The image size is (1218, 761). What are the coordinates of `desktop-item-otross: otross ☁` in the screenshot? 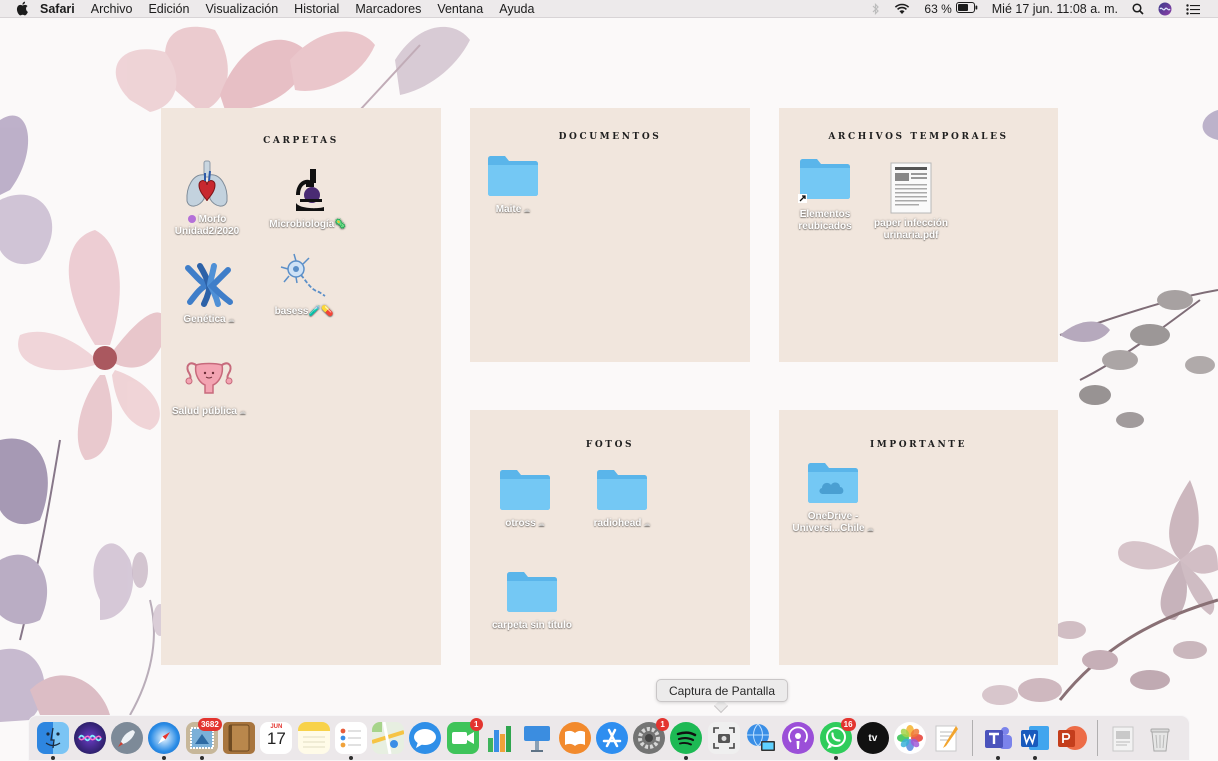 It's located at (525, 496).